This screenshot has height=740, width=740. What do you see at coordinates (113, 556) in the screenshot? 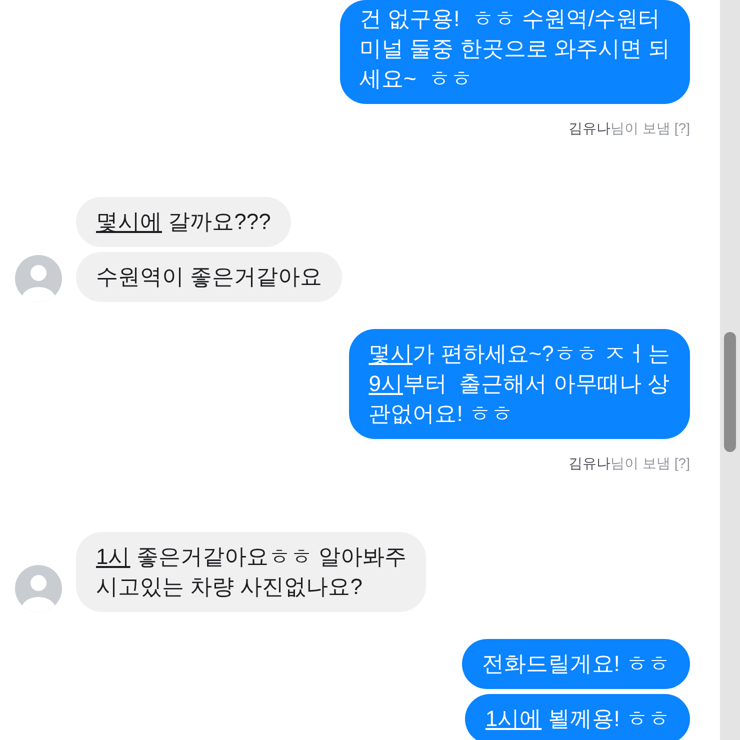
I see `message-link: 1시` at bounding box center [113, 556].